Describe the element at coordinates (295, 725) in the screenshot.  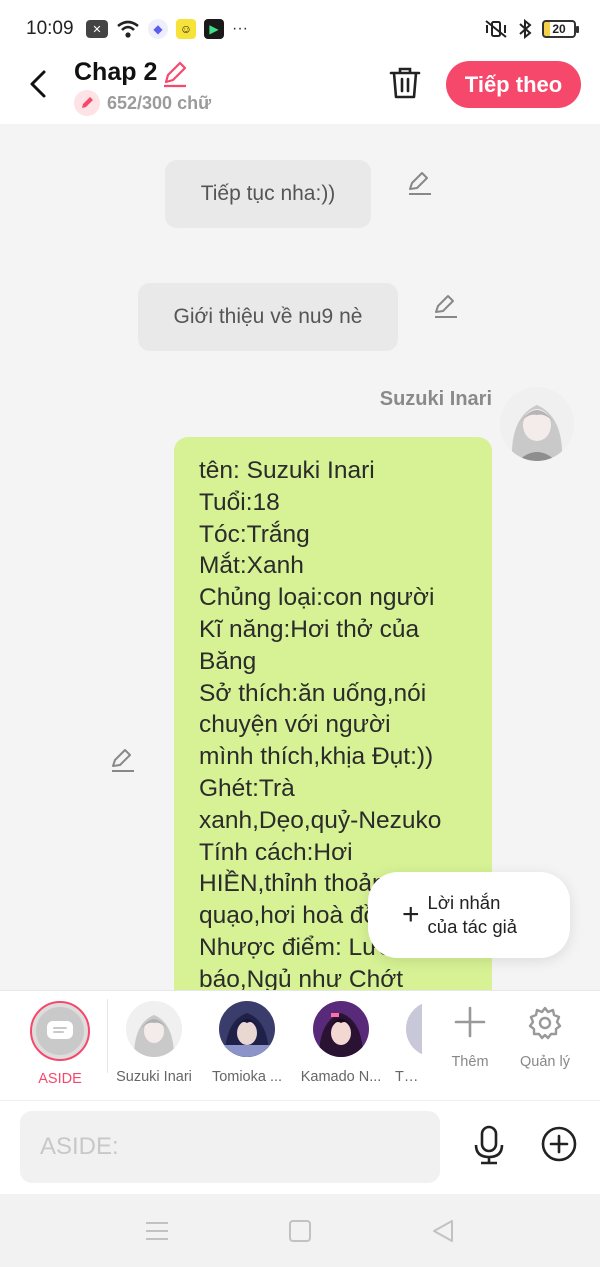
I see `message-line: chuyện với người` at that location.